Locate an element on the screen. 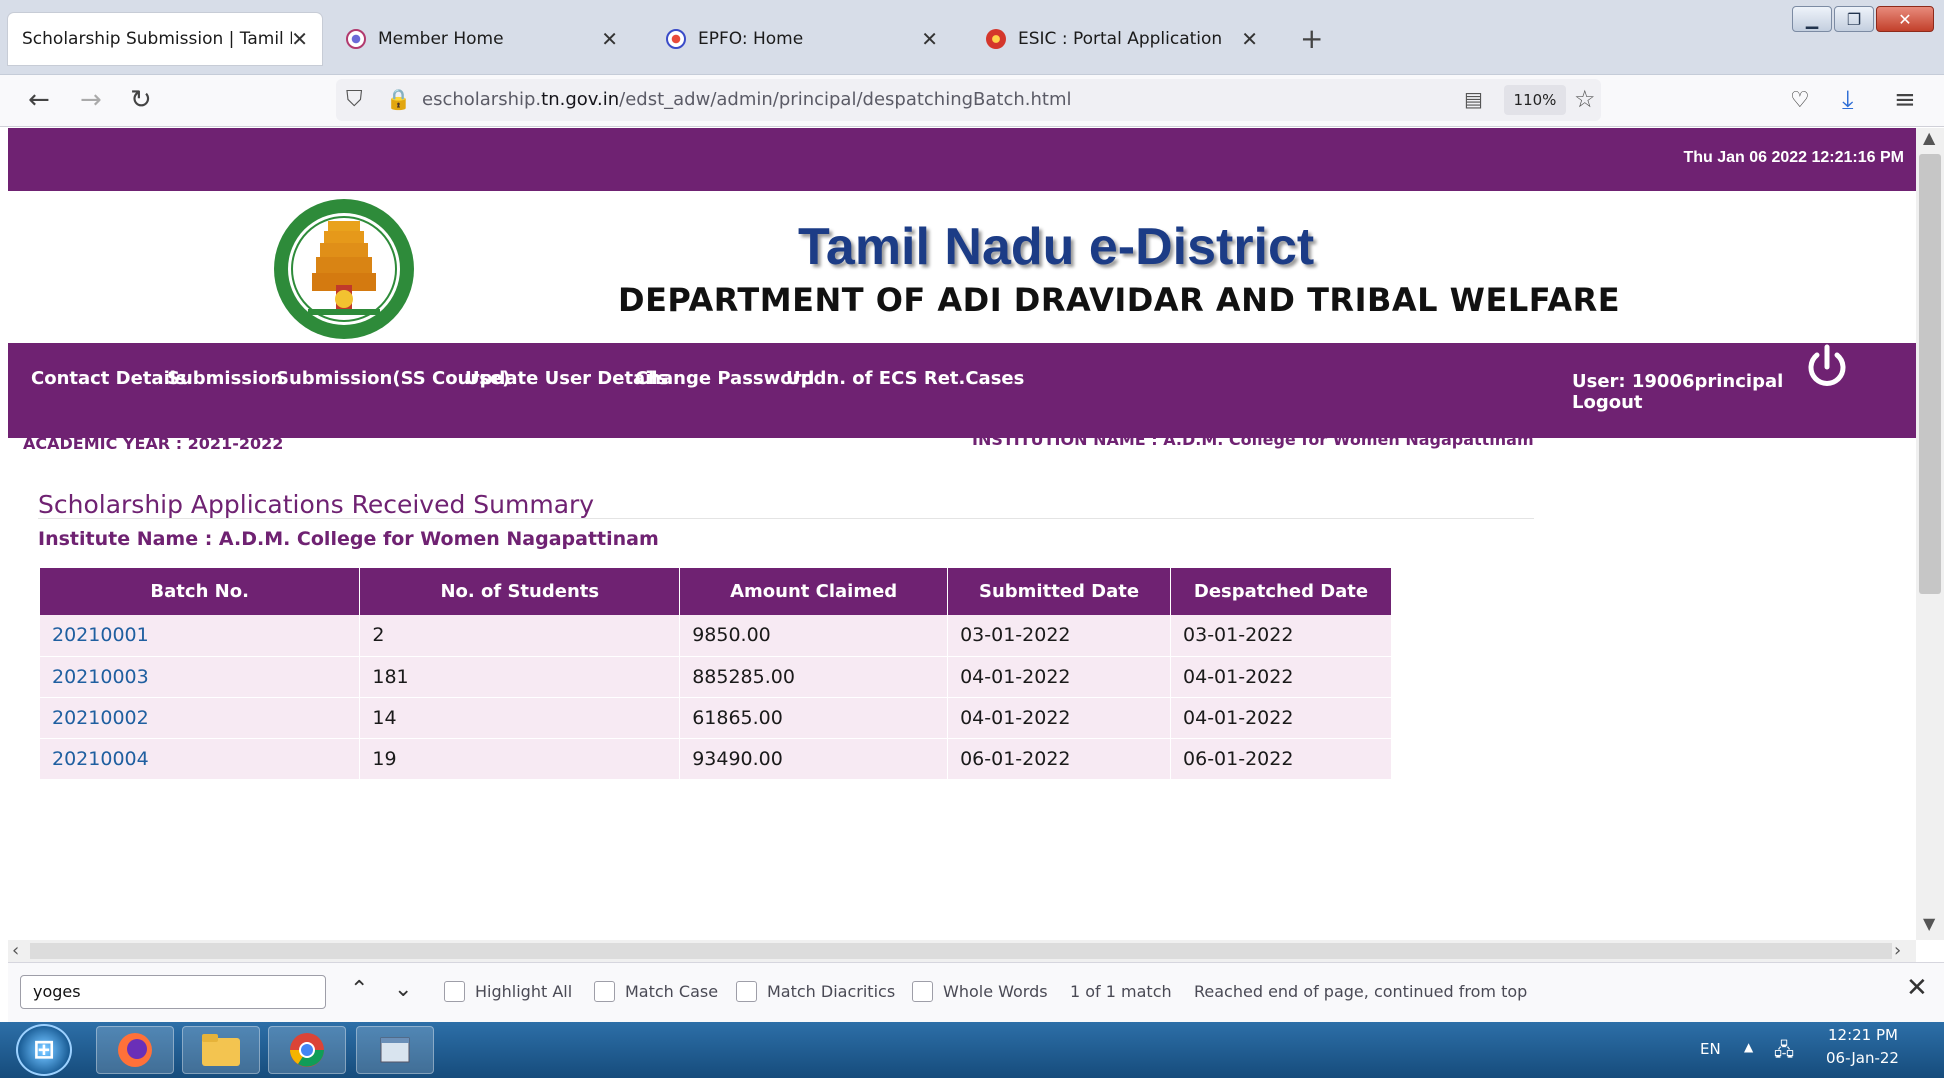 The image size is (1944, 1078). tab-esic: ESIC : Portal Application ✕ is located at coordinates (1122, 39).